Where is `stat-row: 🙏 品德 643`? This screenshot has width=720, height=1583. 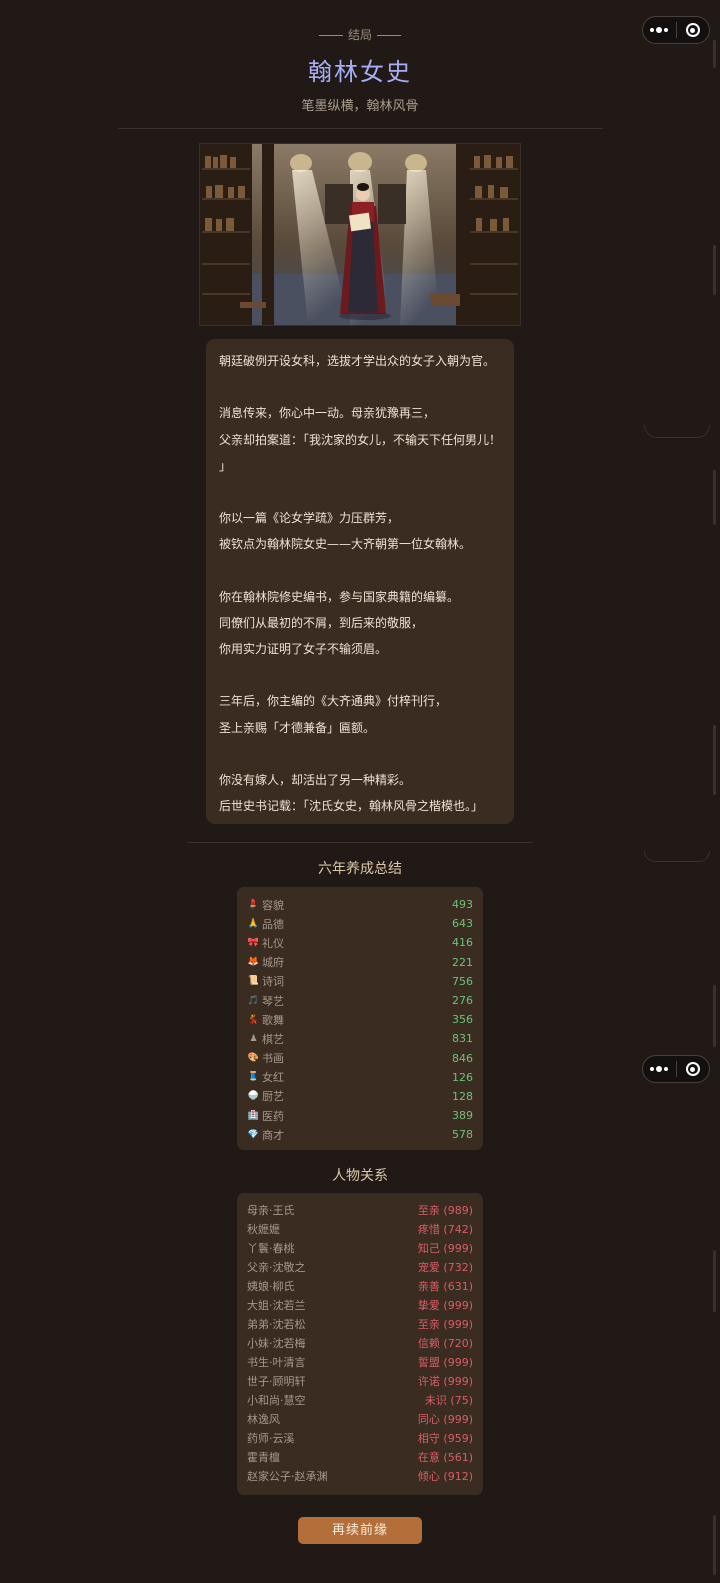
stat-row: 🙏 品德 643 is located at coordinates (360, 923).